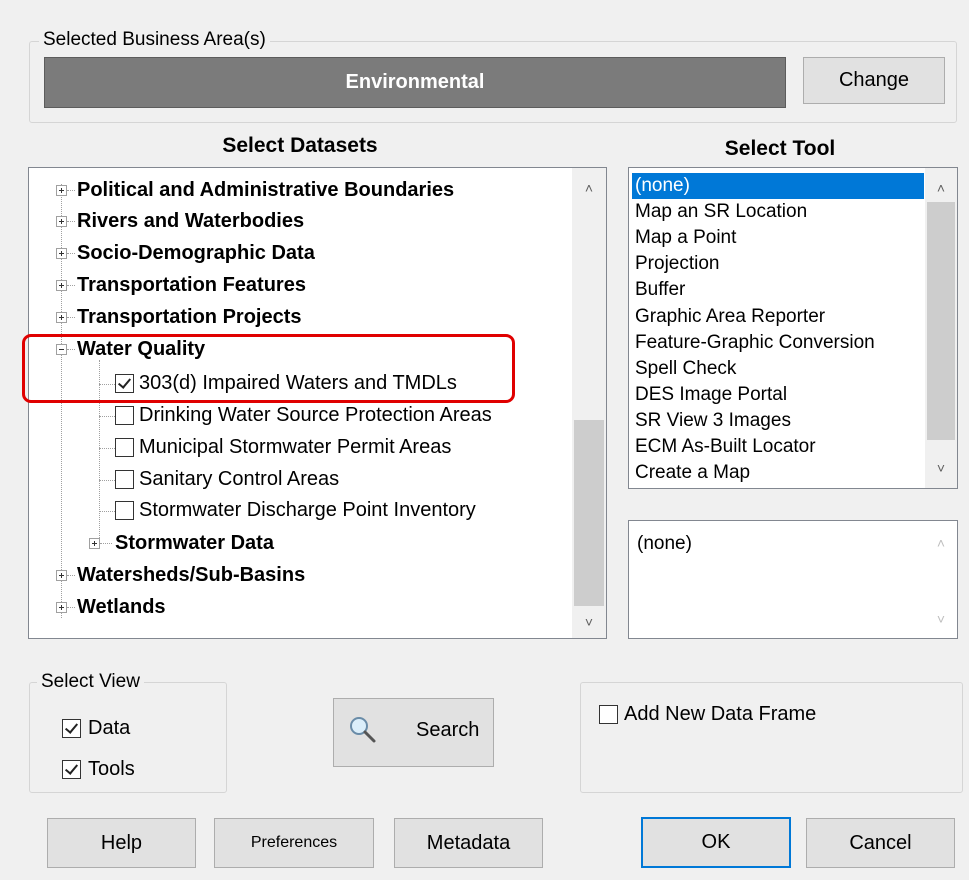 This screenshot has width=969, height=880. What do you see at coordinates (109, 728) in the screenshot?
I see `view-data-label: Data` at bounding box center [109, 728].